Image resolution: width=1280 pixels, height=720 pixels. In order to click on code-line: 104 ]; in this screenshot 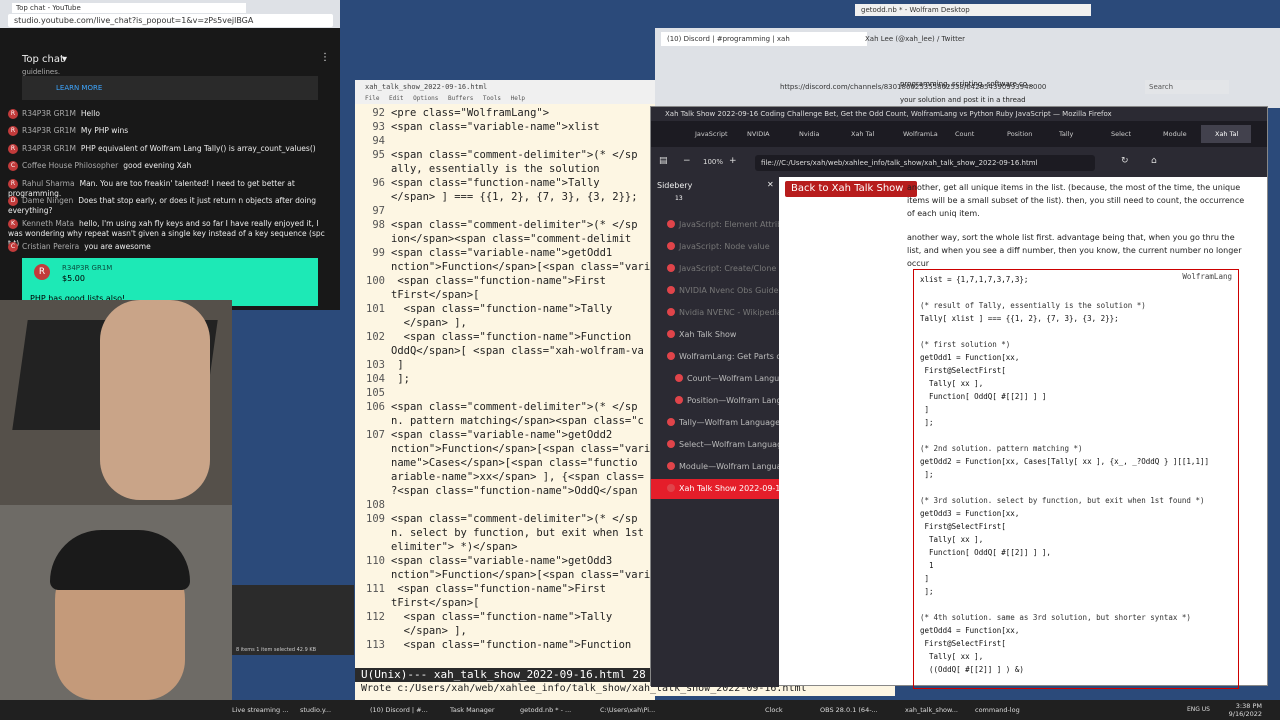, I will do `click(505, 379)`.